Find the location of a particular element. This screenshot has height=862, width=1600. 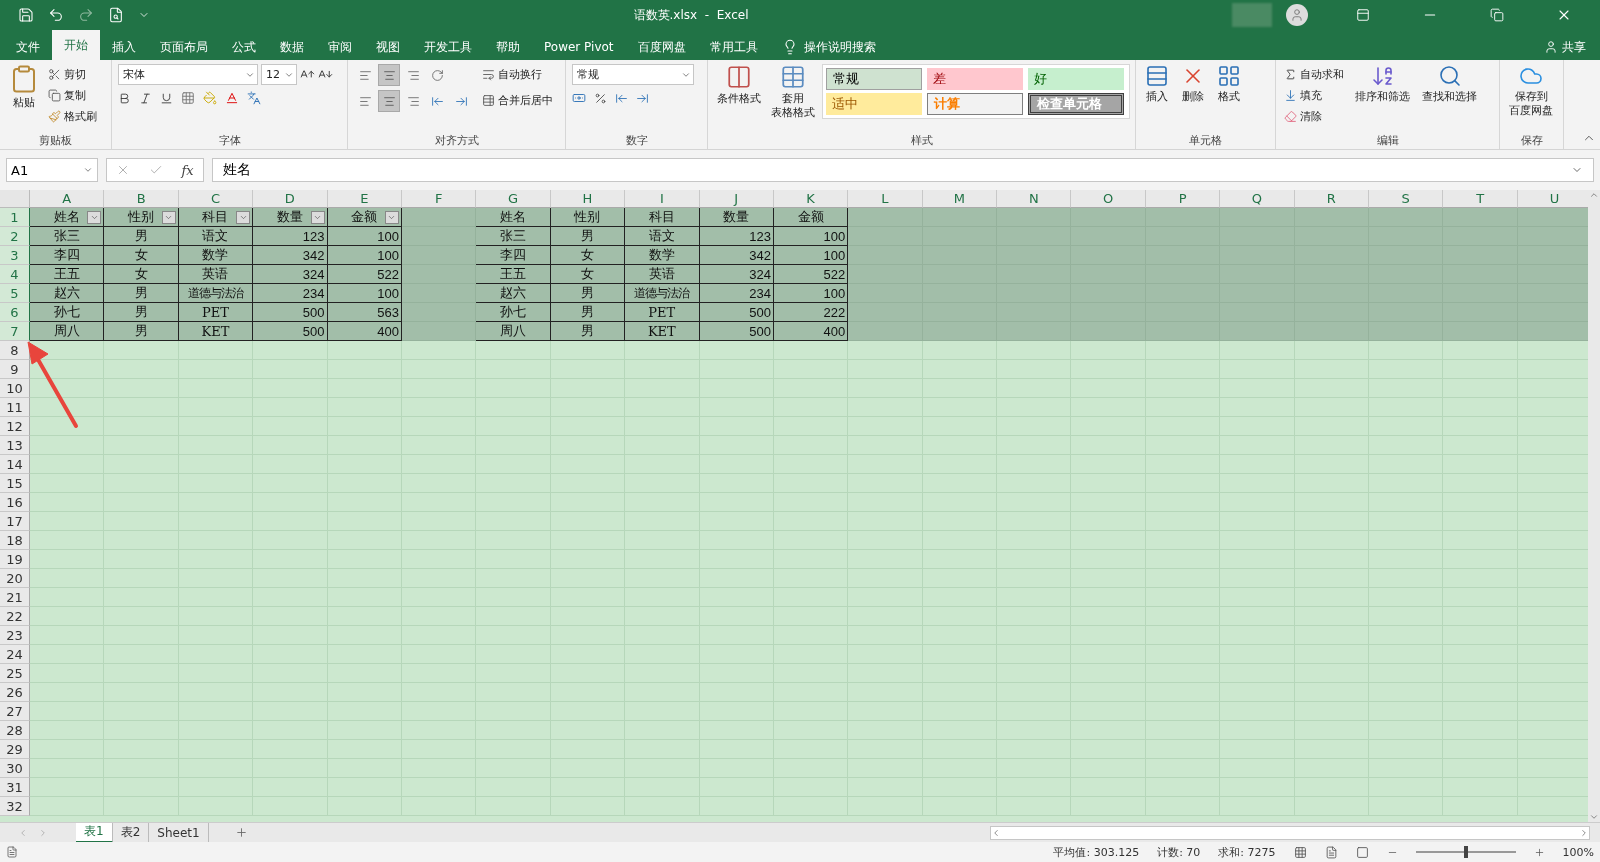

row-header: 31 is located at coordinates (15, 787).